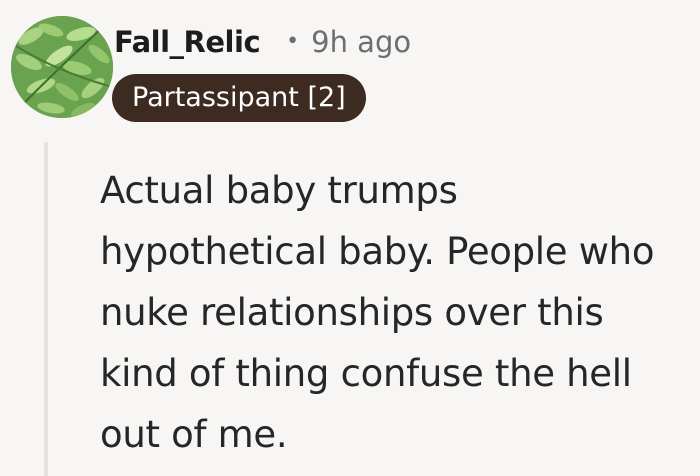 Image resolution: width=700 pixels, height=476 pixels. What do you see at coordinates (361, 42) in the screenshot?
I see `comment-timestamp: 9h ago` at bounding box center [361, 42].